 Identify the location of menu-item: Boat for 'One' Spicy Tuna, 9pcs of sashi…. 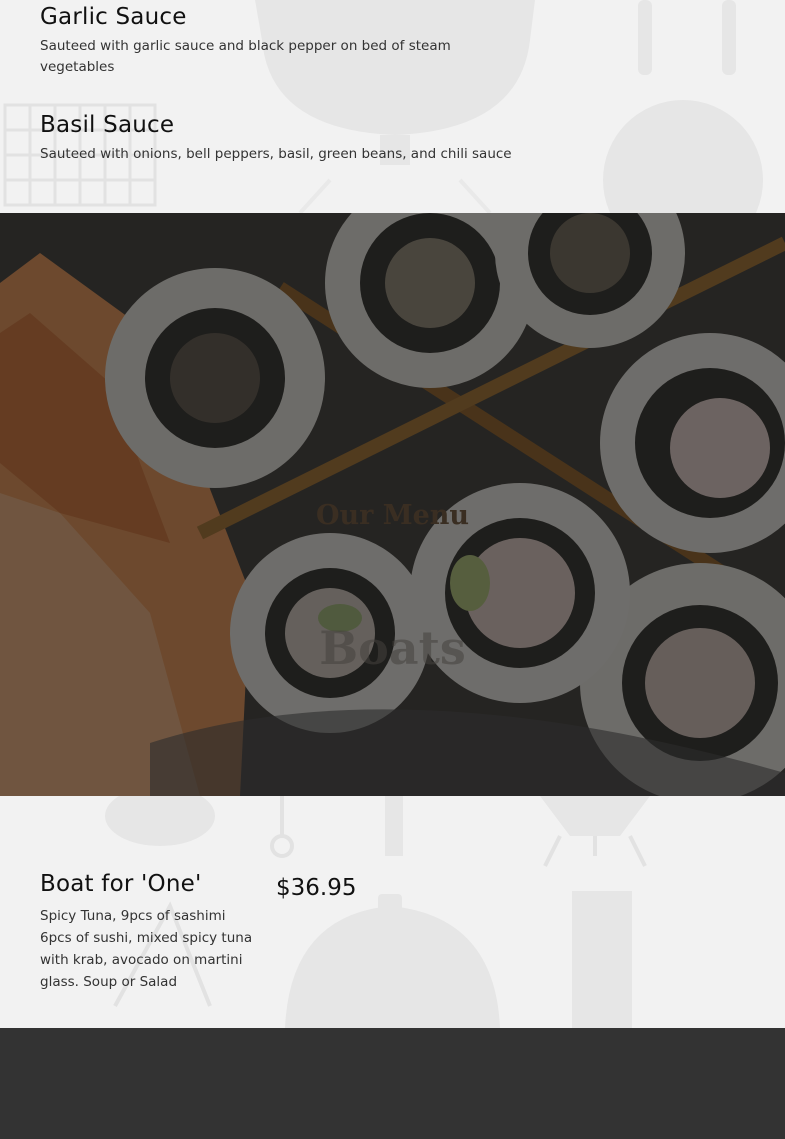
(150, 932).